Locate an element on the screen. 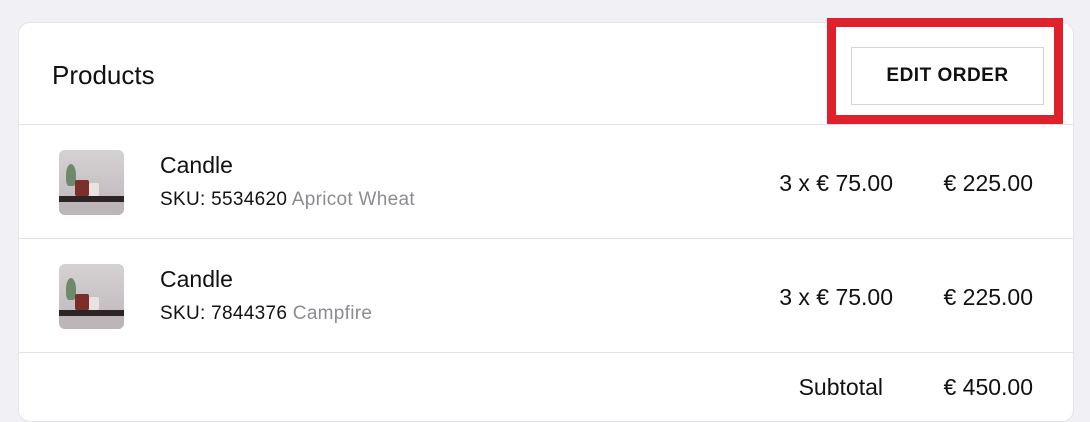 The height and width of the screenshot is (422, 1090). subtotal-label: Subtotal is located at coordinates (840, 387).